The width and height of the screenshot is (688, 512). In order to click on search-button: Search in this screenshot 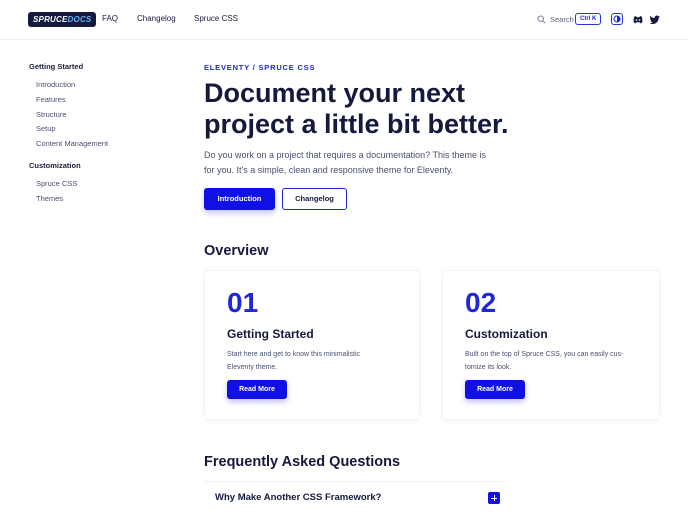, I will do `click(555, 19)`.